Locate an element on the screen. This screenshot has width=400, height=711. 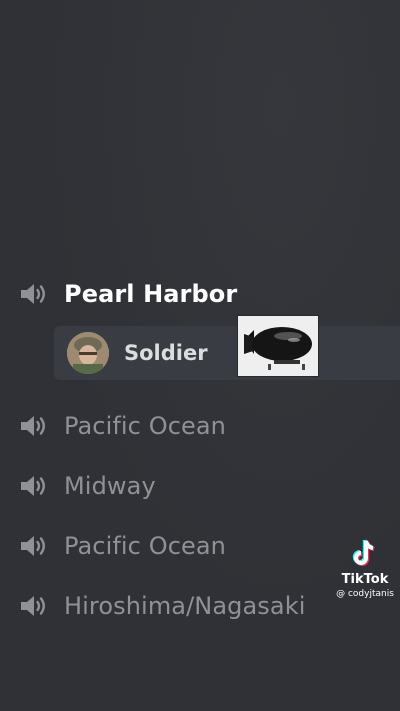
voice-channel-pacific-ocean-2: Pacific Ocean is located at coordinates (122, 546).